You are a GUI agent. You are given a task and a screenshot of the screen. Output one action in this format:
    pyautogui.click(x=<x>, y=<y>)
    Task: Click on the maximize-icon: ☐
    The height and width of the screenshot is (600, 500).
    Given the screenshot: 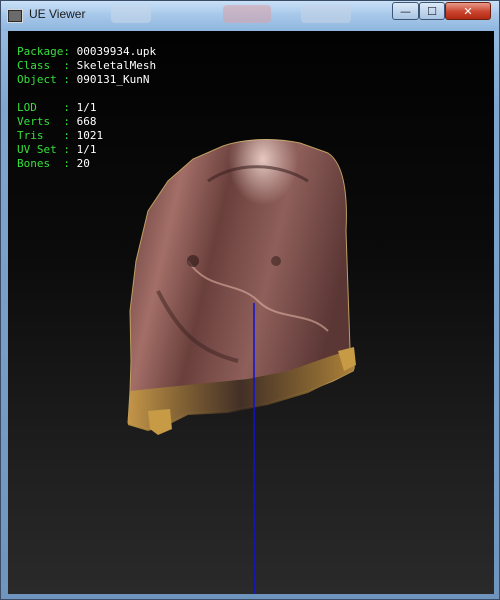 What is the action you would take?
    pyautogui.click(x=432, y=11)
    